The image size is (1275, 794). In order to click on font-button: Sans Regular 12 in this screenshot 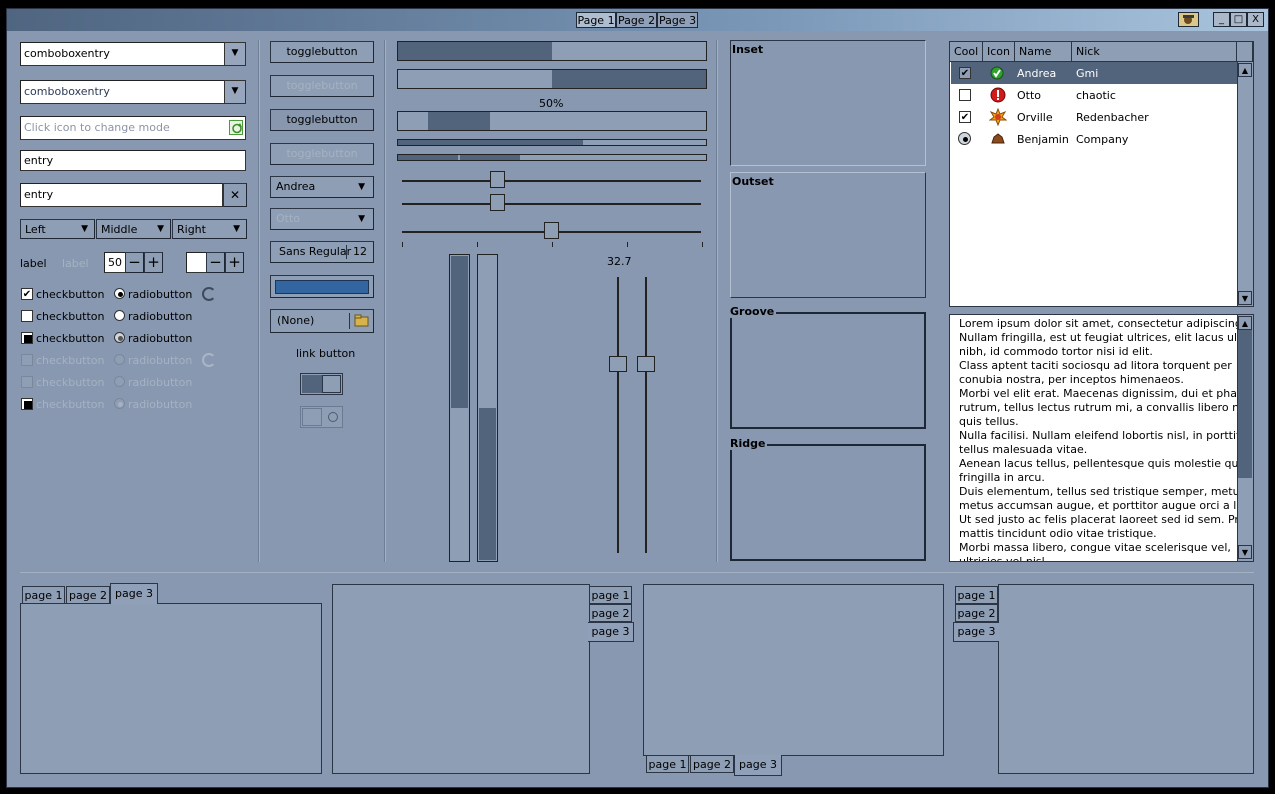, I will do `click(322, 252)`.